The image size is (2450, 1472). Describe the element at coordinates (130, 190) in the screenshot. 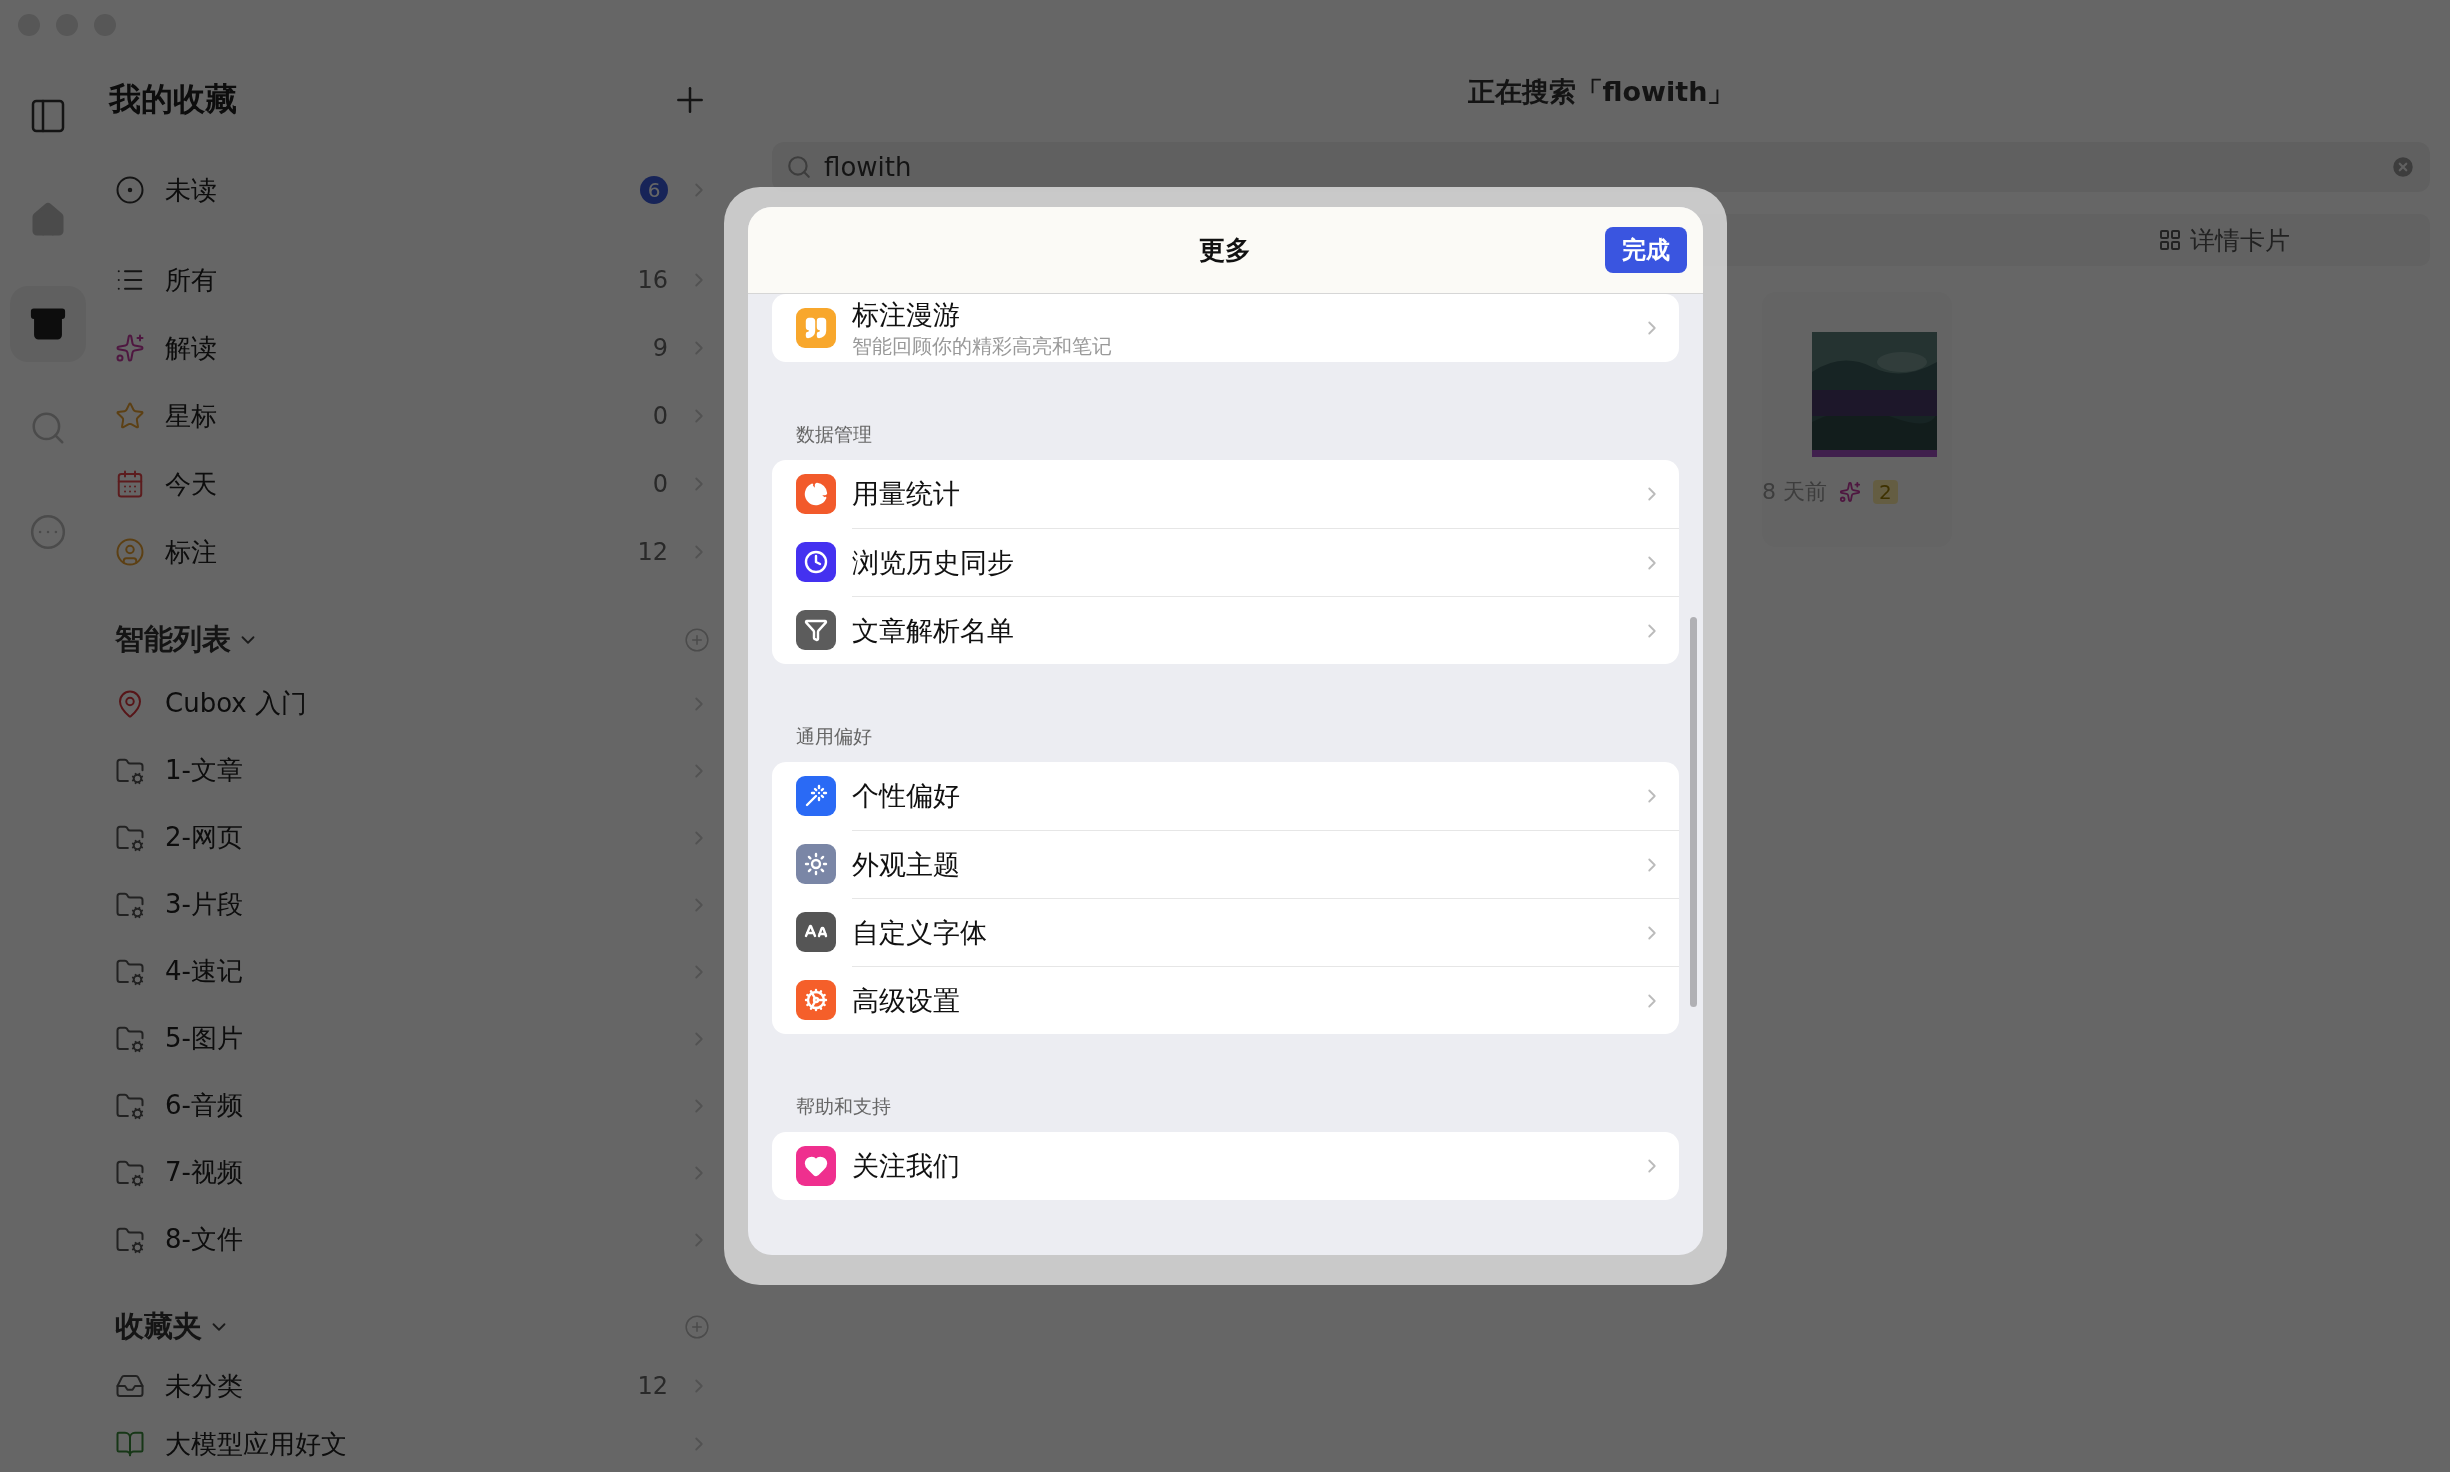

I see `unread-icon` at that location.